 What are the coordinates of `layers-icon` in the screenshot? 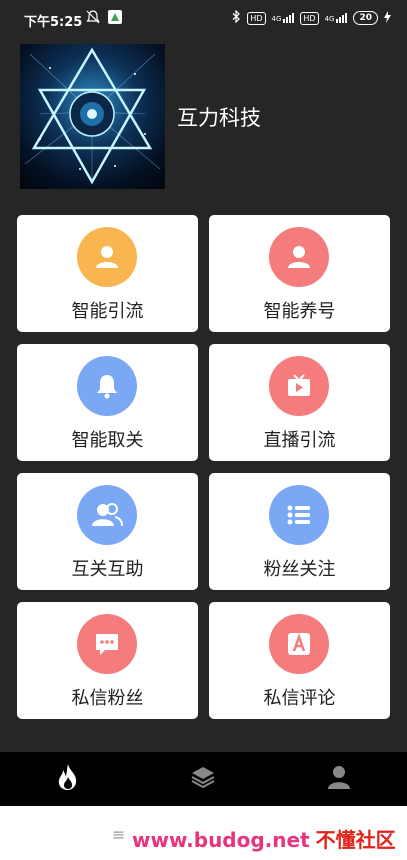 It's located at (203, 779).